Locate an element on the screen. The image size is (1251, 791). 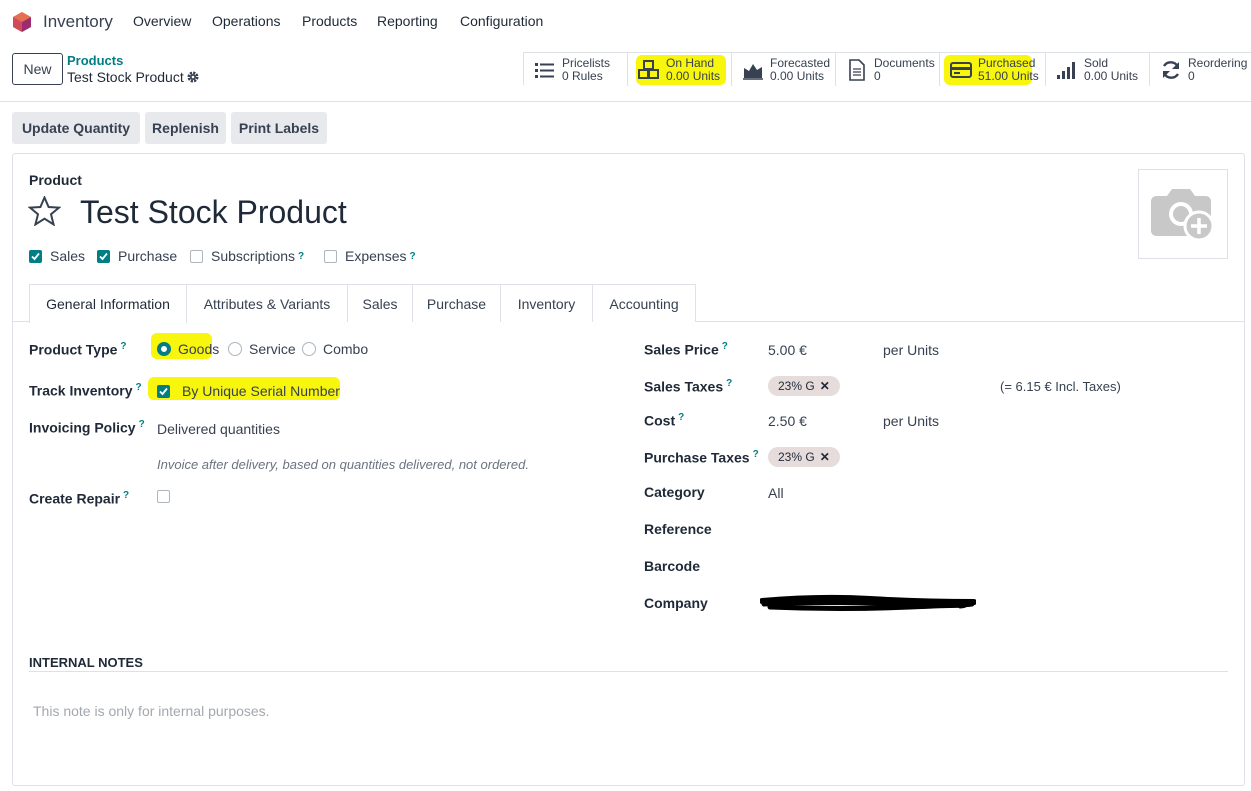
menu-reporting: Reporting is located at coordinates (407, 21).